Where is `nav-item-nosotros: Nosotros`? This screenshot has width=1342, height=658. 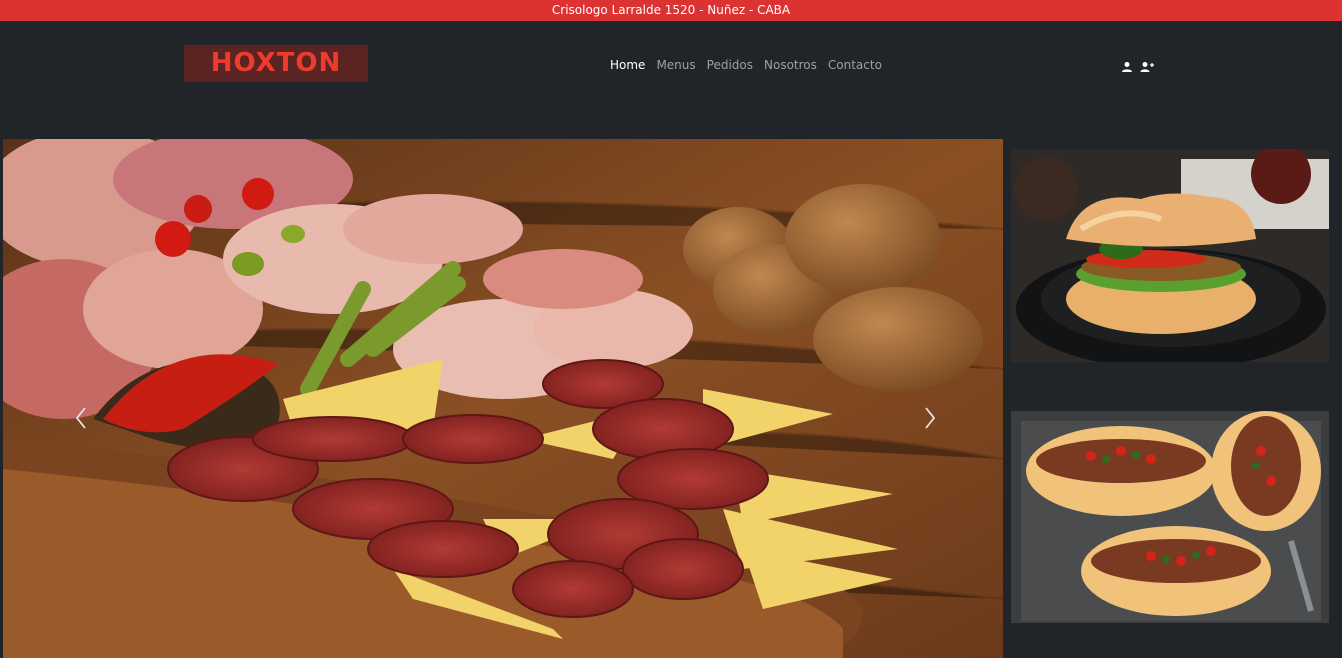 nav-item-nosotros: Nosotros is located at coordinates (790, 65).